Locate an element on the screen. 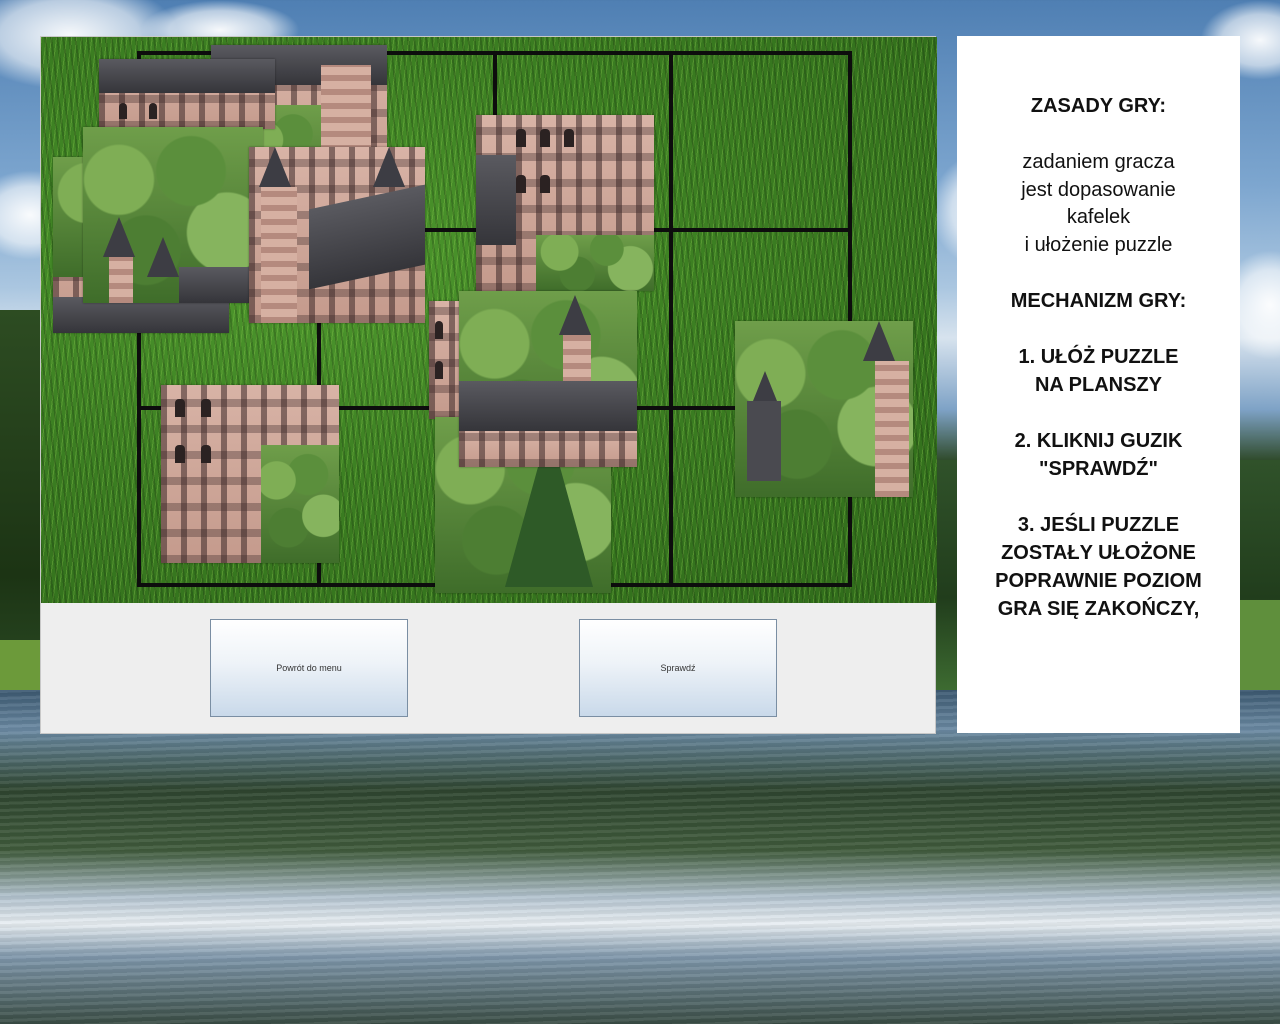  rules-step-1: 1. UŁÓŻ PUZZLE is located at coordinates (1098, 357).